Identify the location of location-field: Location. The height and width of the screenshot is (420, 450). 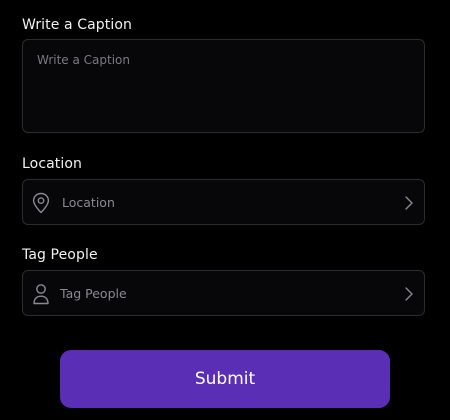
(223, 202).